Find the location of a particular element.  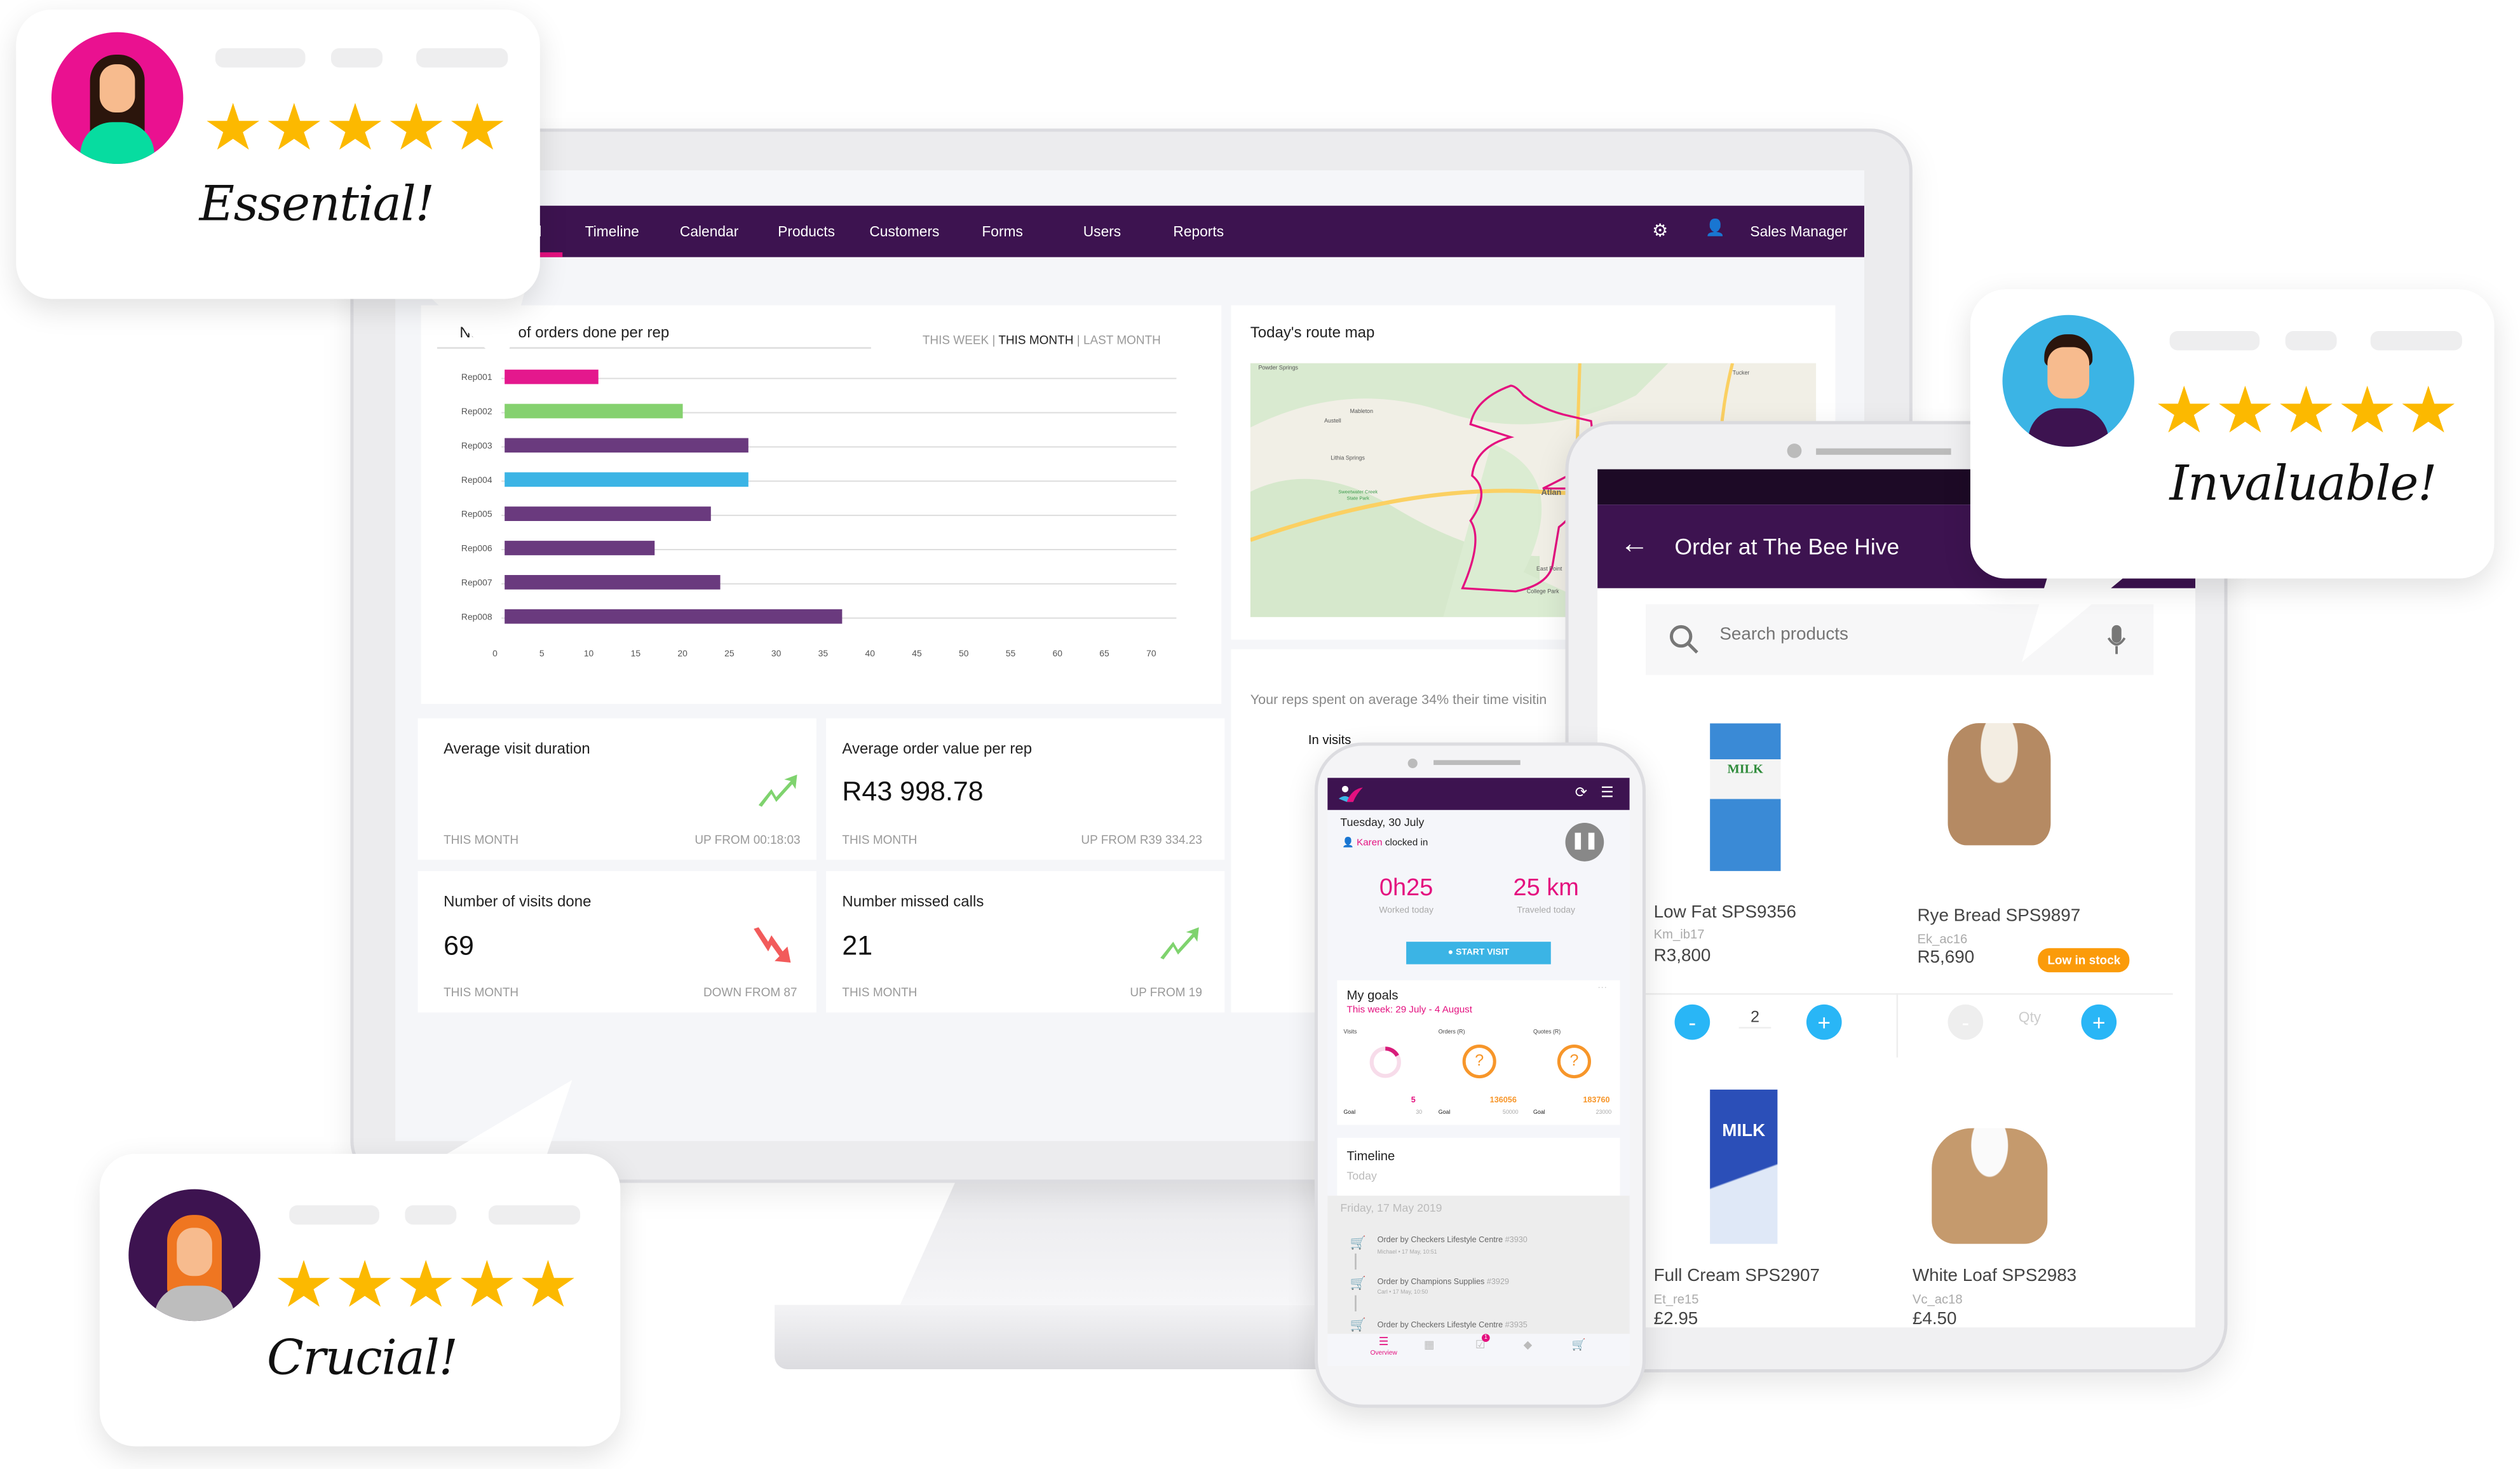

period-last-month: LAST MONTH is located at coordinates (1122, 340).